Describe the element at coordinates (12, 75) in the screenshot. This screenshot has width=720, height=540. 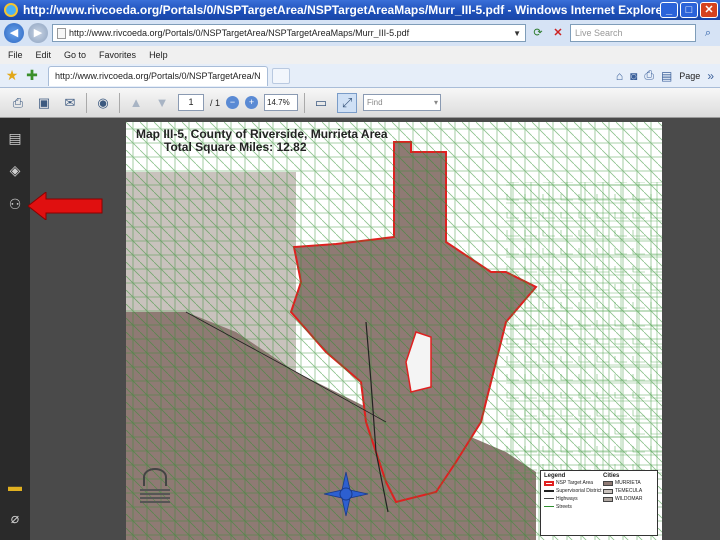
I see `favorites-star-icon: ★` at that location.